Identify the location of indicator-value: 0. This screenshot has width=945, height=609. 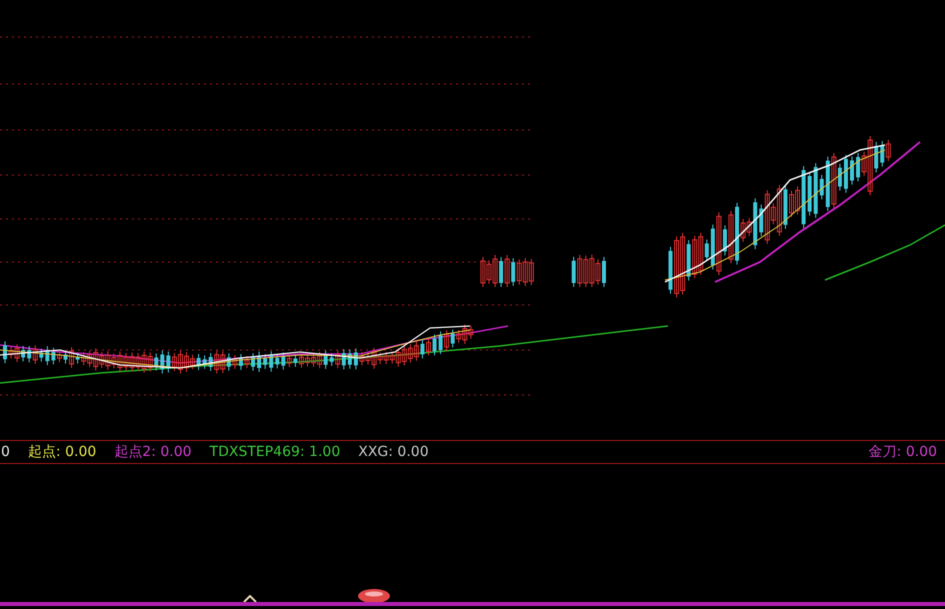
(5, 452).